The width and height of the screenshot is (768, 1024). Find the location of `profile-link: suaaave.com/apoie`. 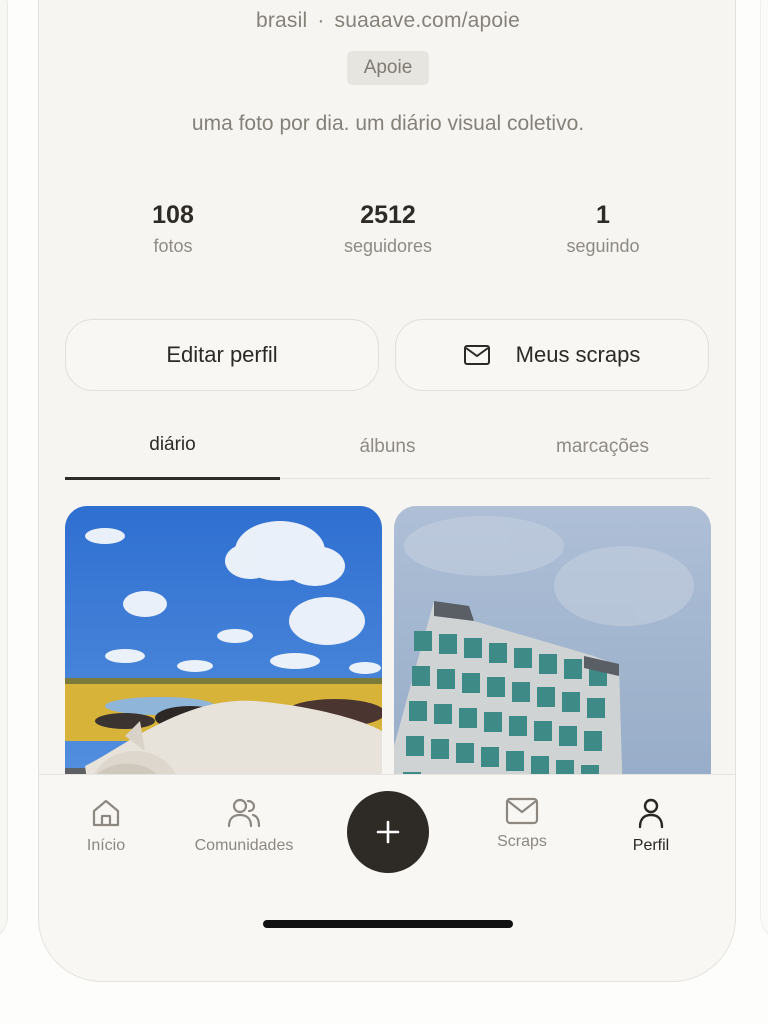

profile-link: suaaave.com/apoie is located at coordinates (428, 20).